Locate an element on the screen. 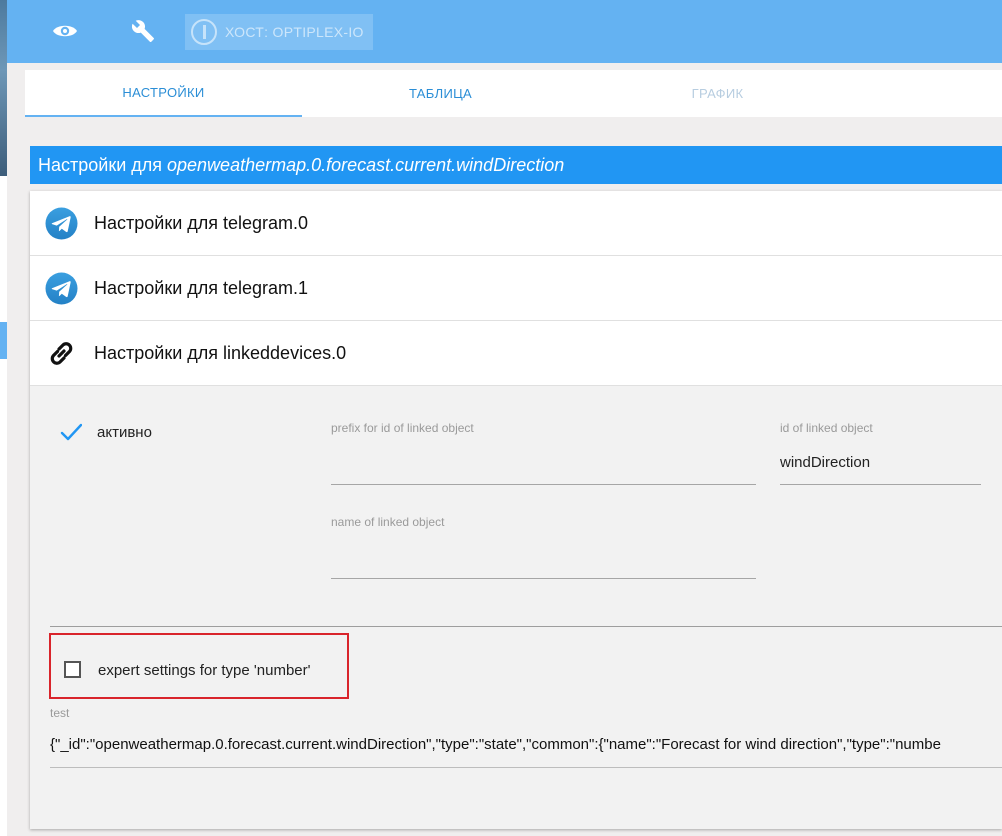  host-label: ХОСТ: OPTIPLEX-IO is located at coordinates (294, 32).